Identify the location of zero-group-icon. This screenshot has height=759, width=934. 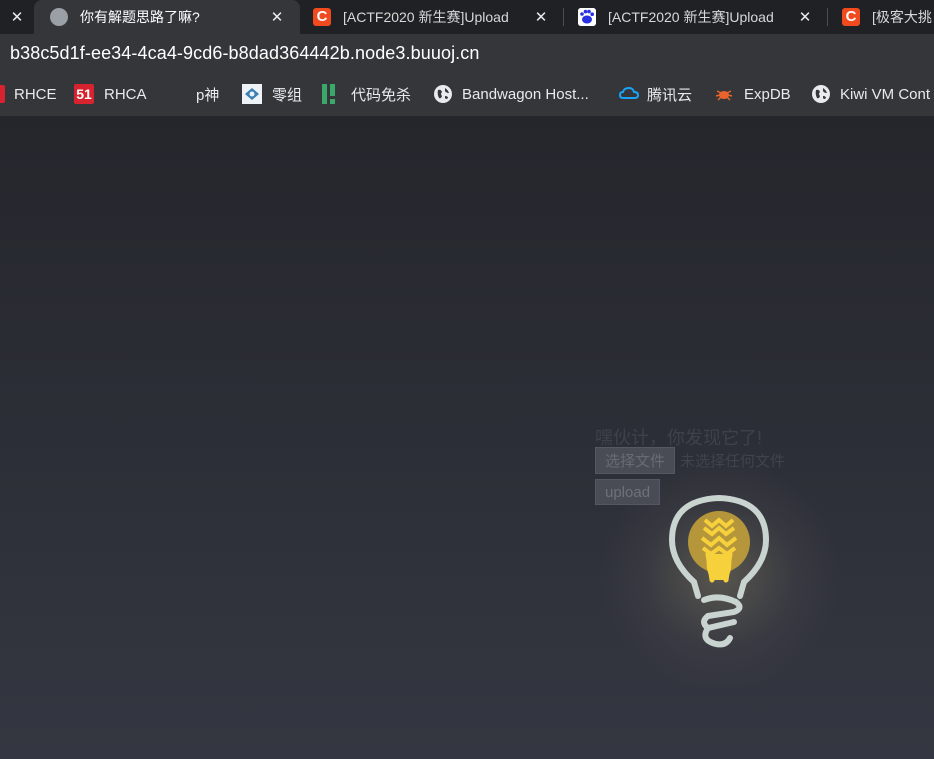
(252, 94).